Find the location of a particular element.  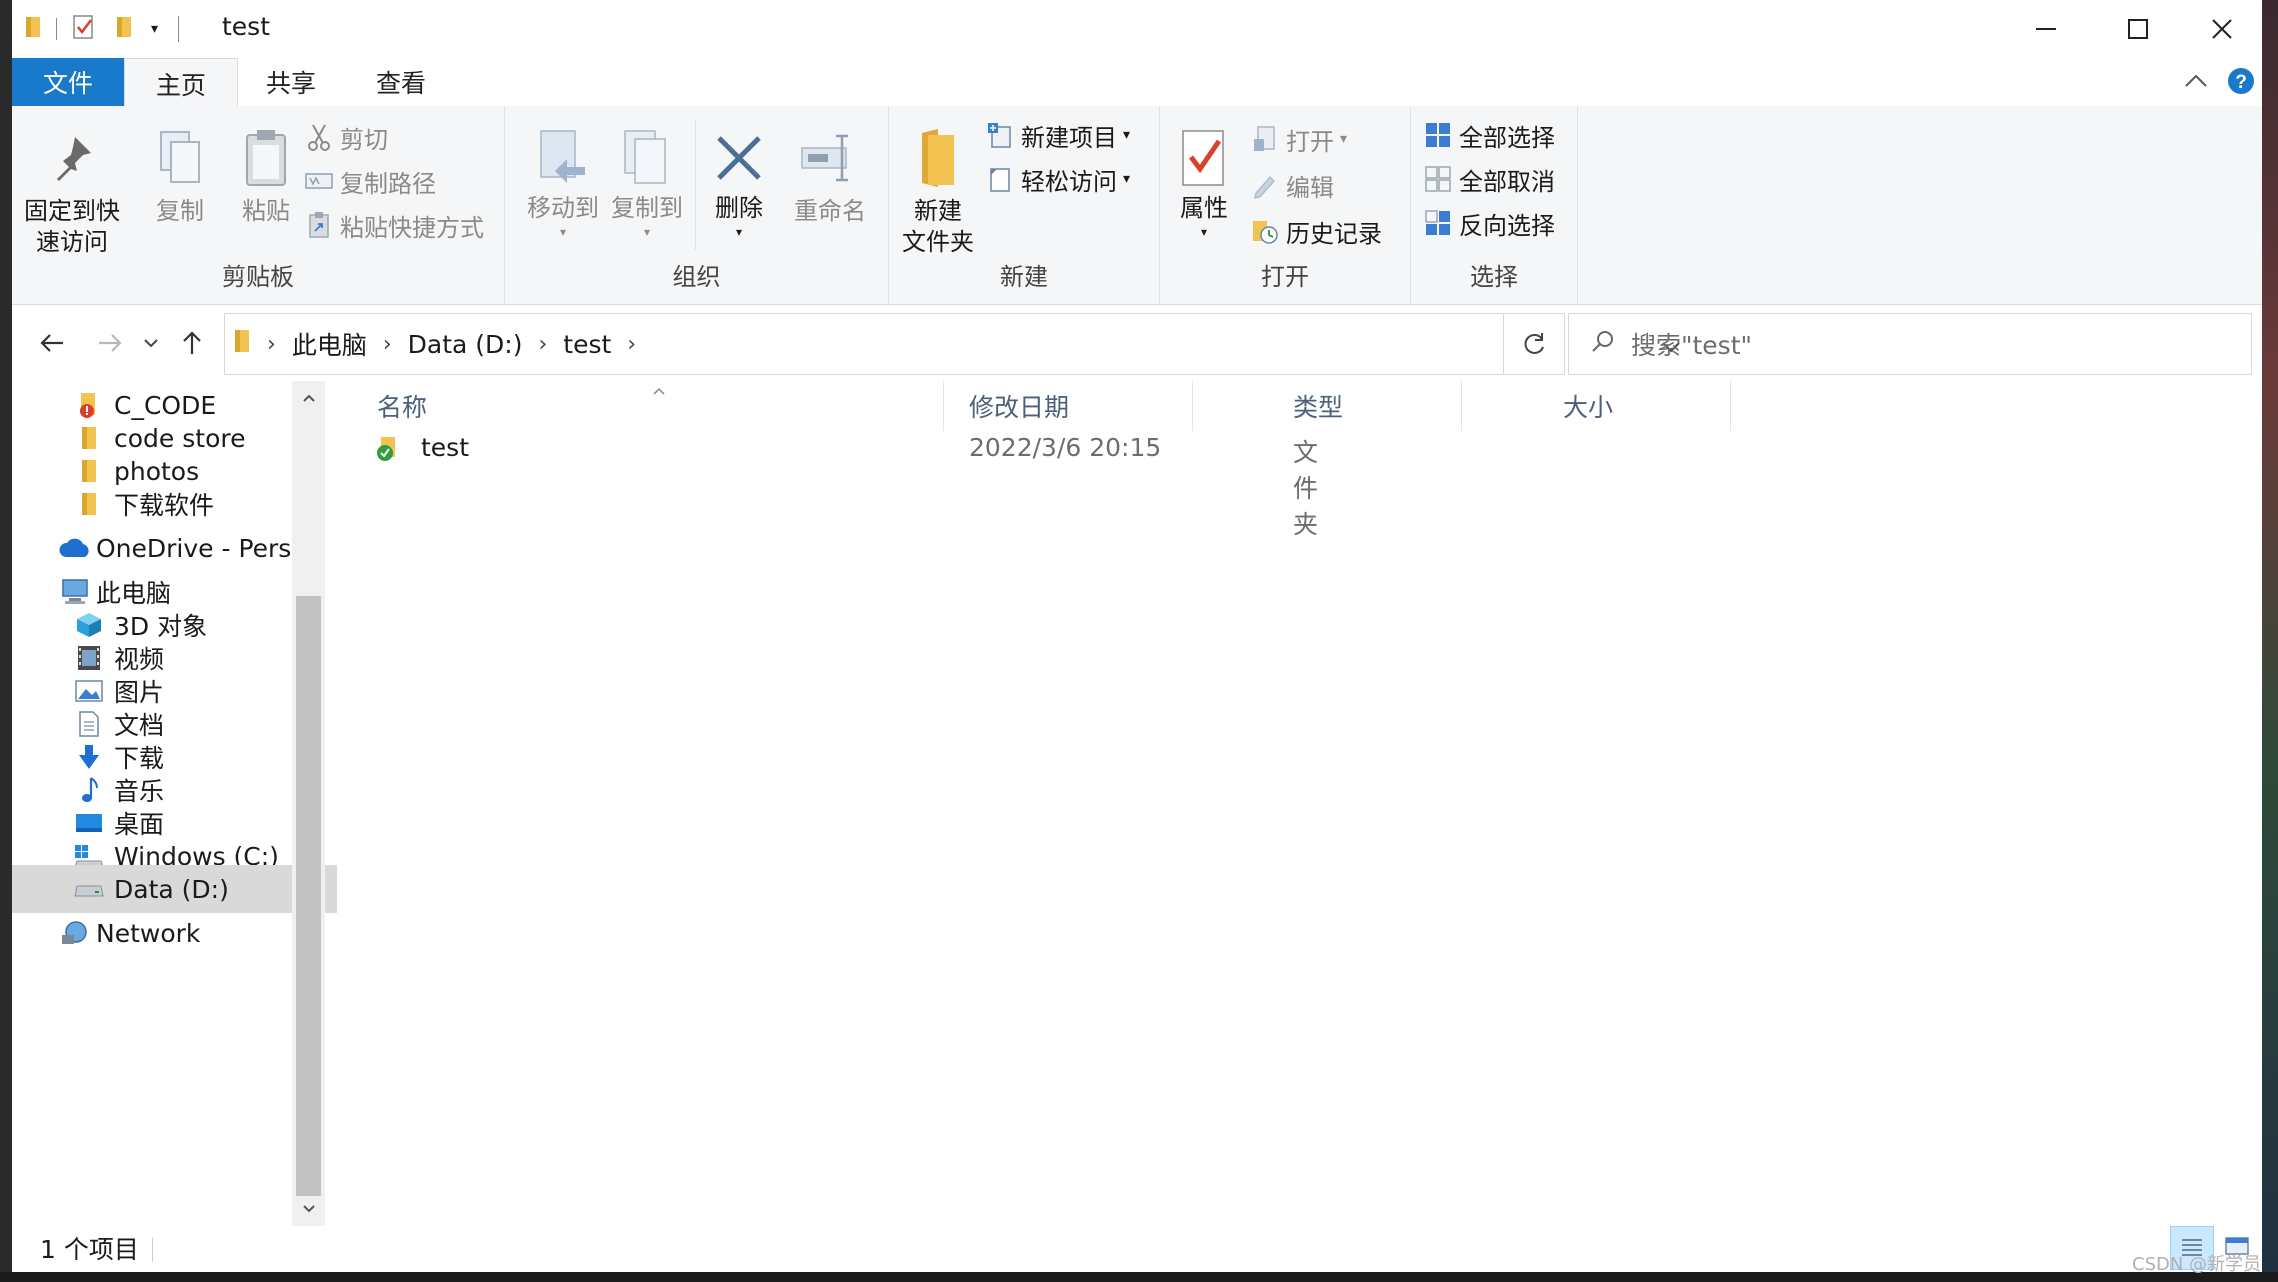

copy-path-button: 复制路径 is located at coordinates (370, 181).